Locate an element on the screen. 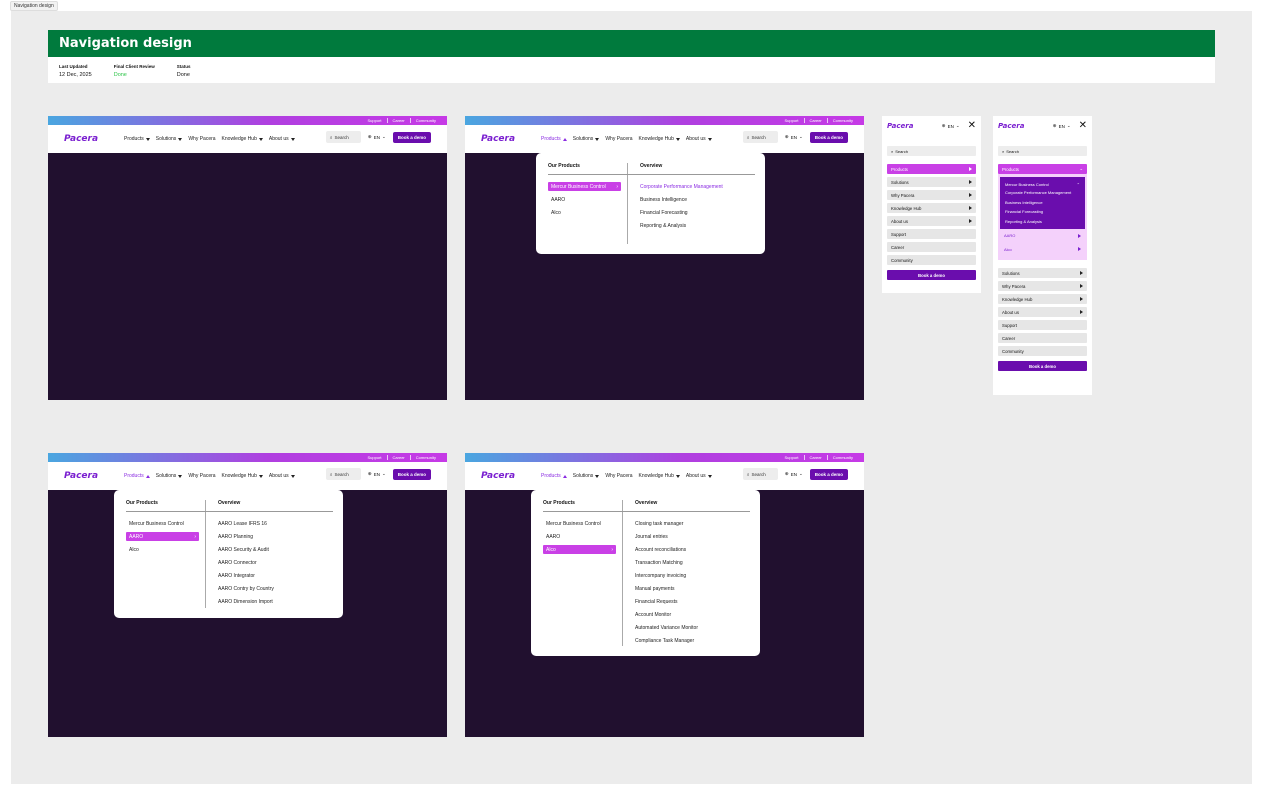  overview-link: Automated Variance Monitor is located at coordinates (691, 627).